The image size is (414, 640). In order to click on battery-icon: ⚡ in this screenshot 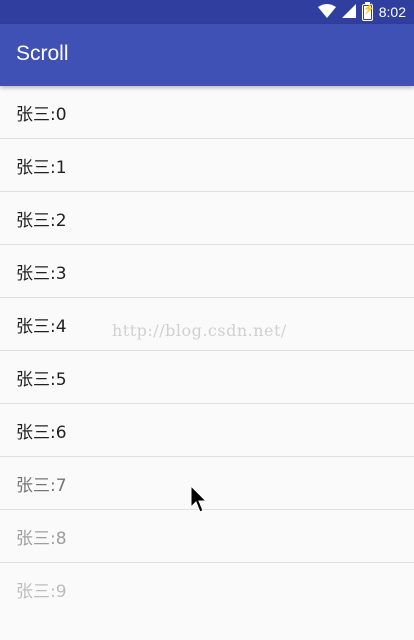, I will do `click(368, 11)`.